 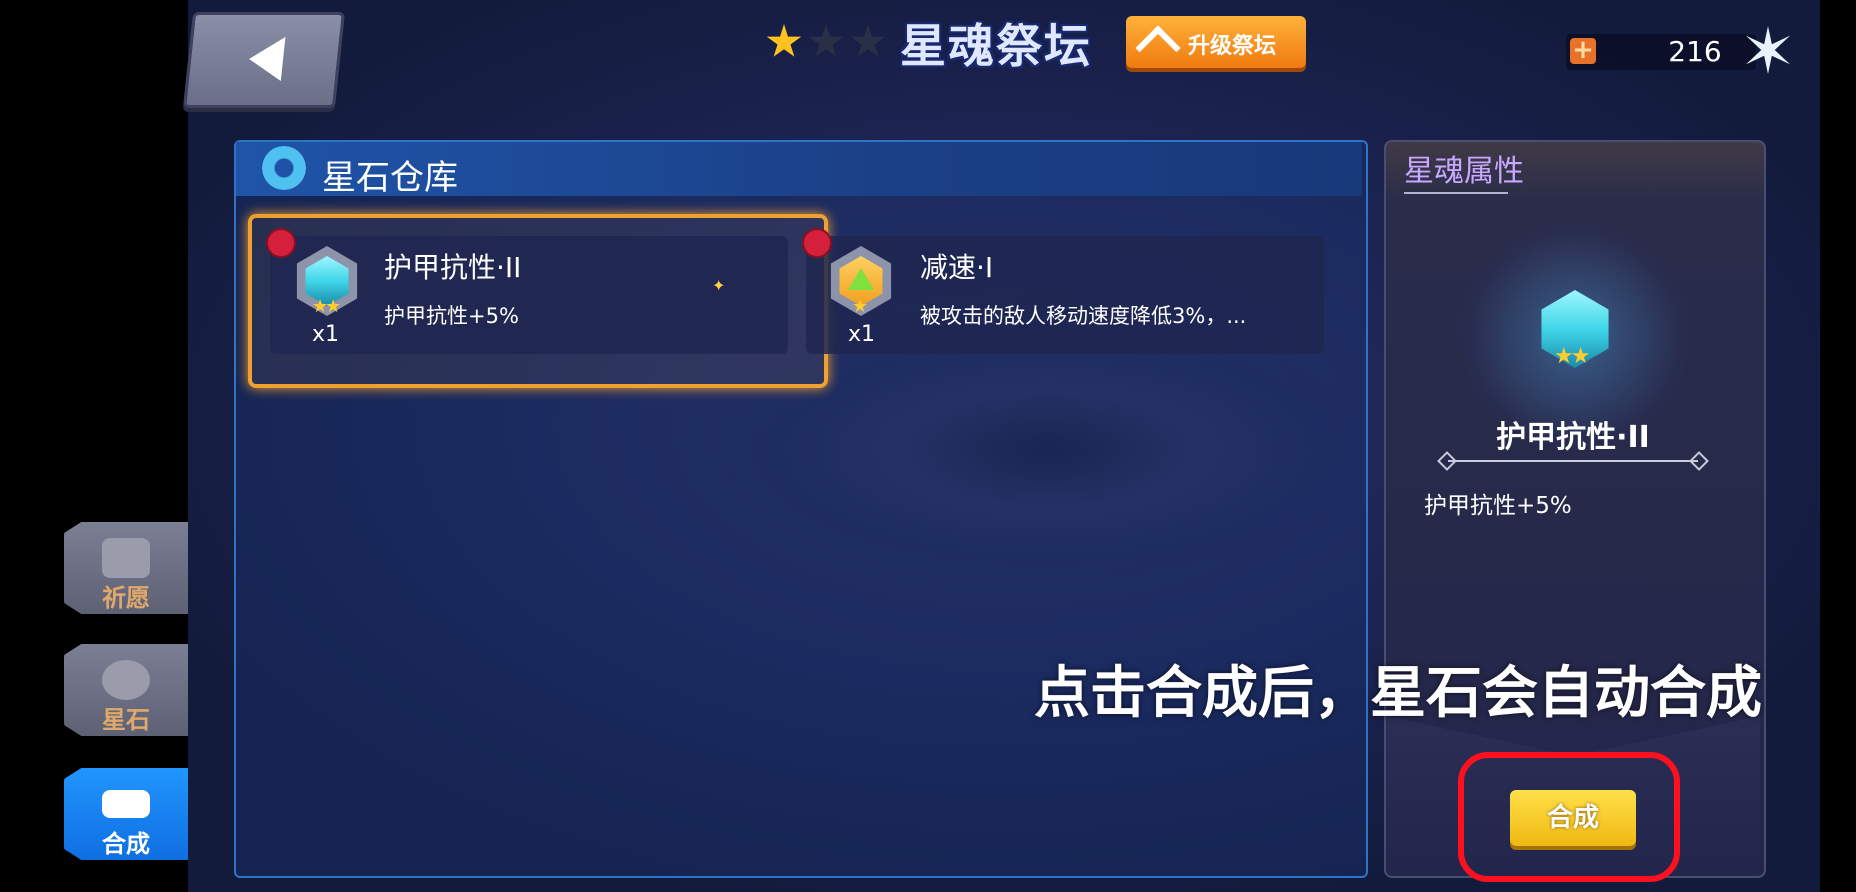 I want to click on wish-icon, so click(x=126, y=558).